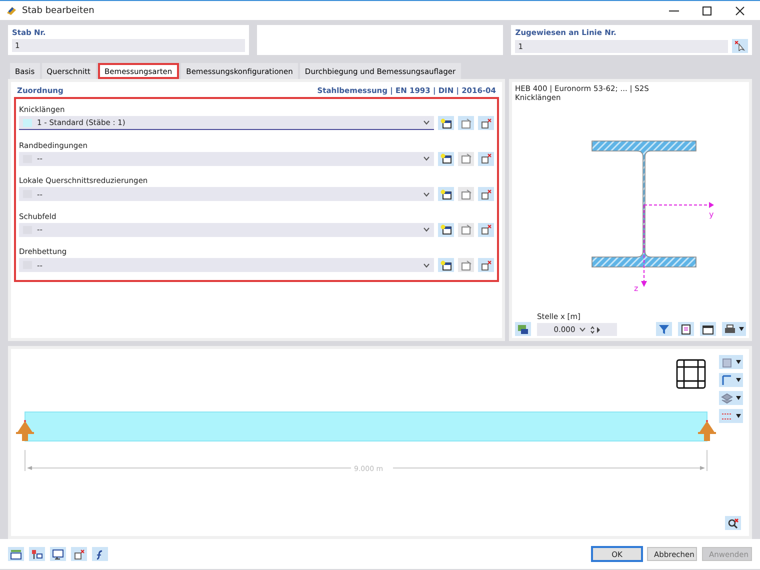 This screenshot has width=760, height=570. Describe the element at coordinates (730, 329) in the screenshot. I see `print-icon` at that location.